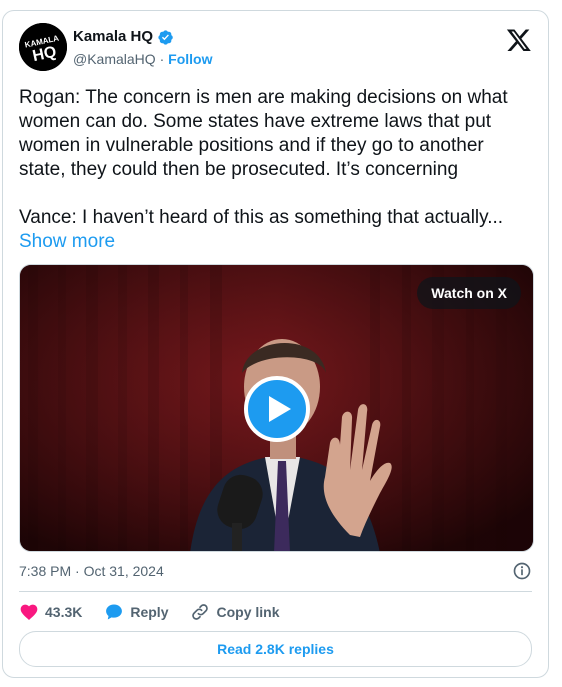 Image resolution: width=562 pixels, height=687 pixels. Describe the element at coordinates (519, 40) in the screenshot. I see `x-logo-icon` at that location.